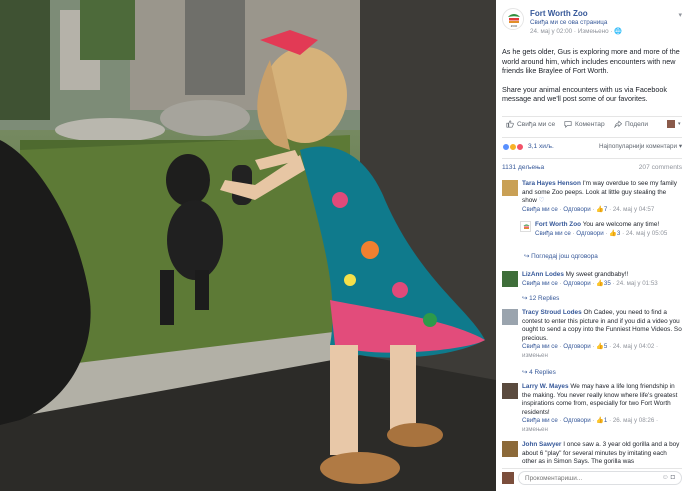 This screenshot has height=491, width=688. I want to click on comment-bubble-icon, so click(568, 124).